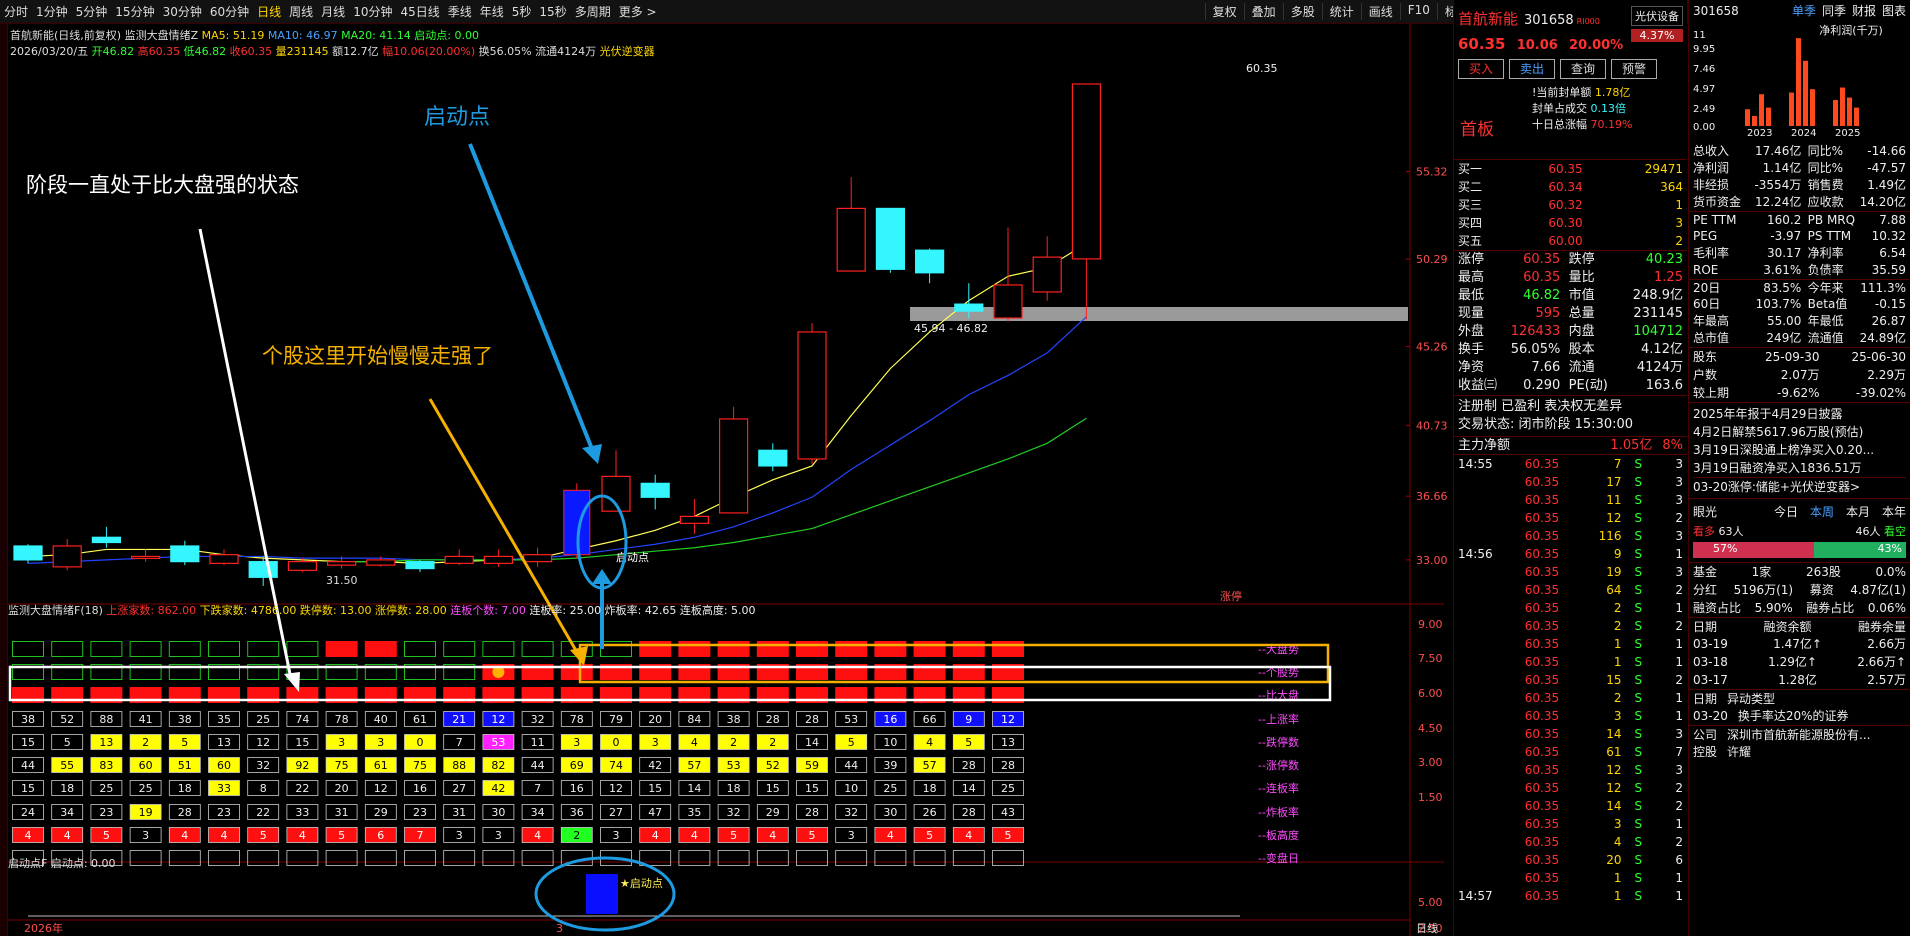  I want to click on timeframe-tab: 月线, so click(333, 11).